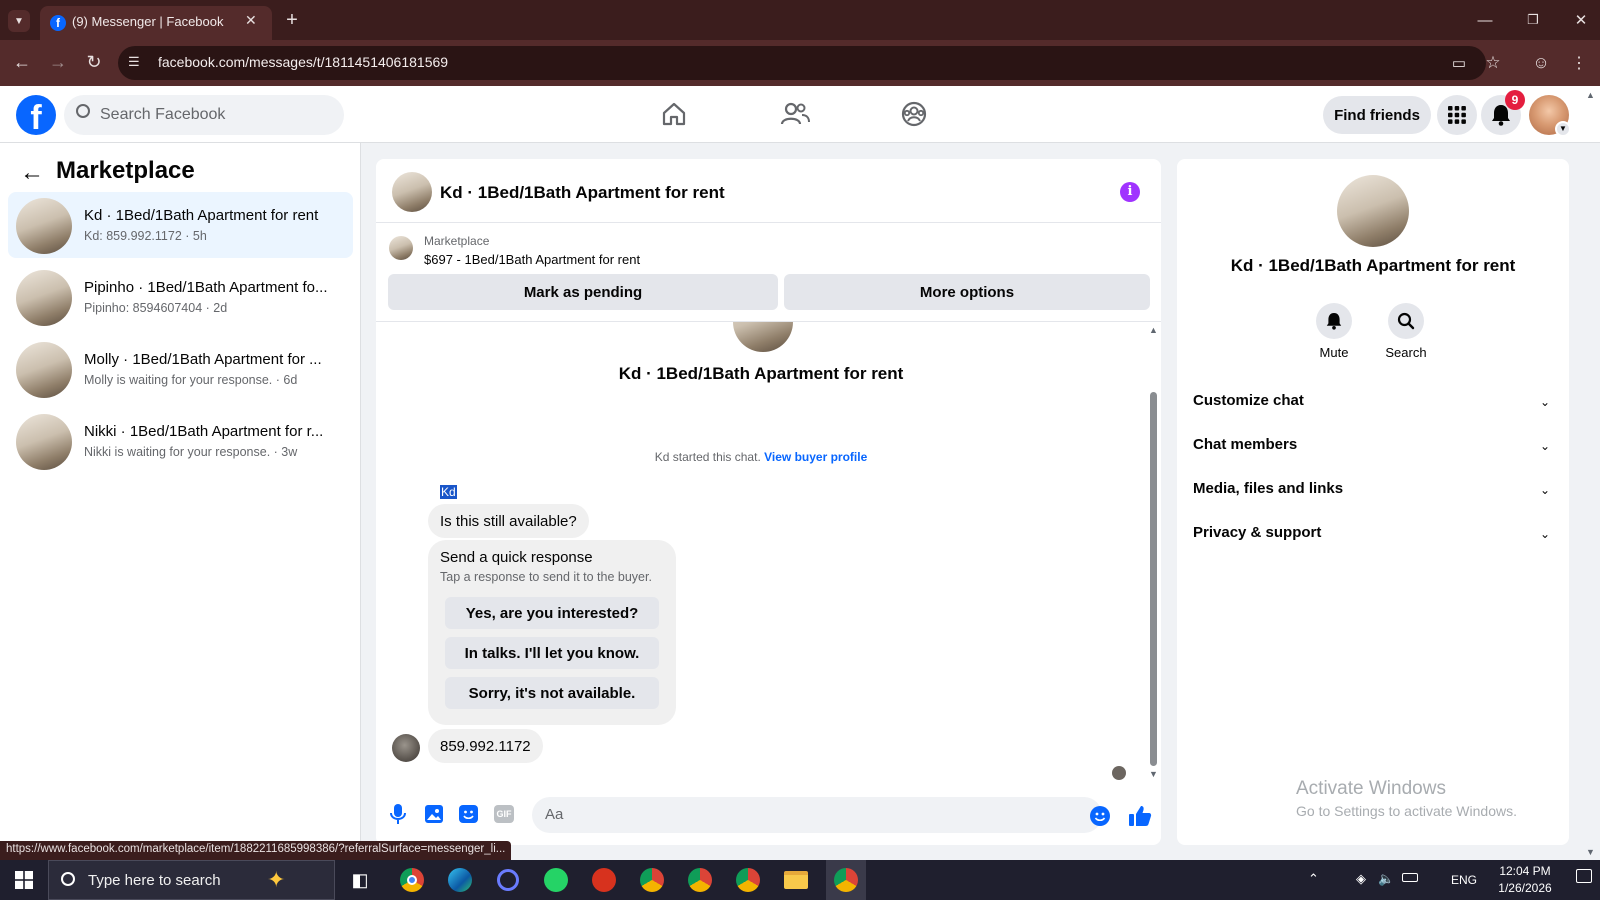  I want to click on gif-icon: GIF, so click(504, 814).